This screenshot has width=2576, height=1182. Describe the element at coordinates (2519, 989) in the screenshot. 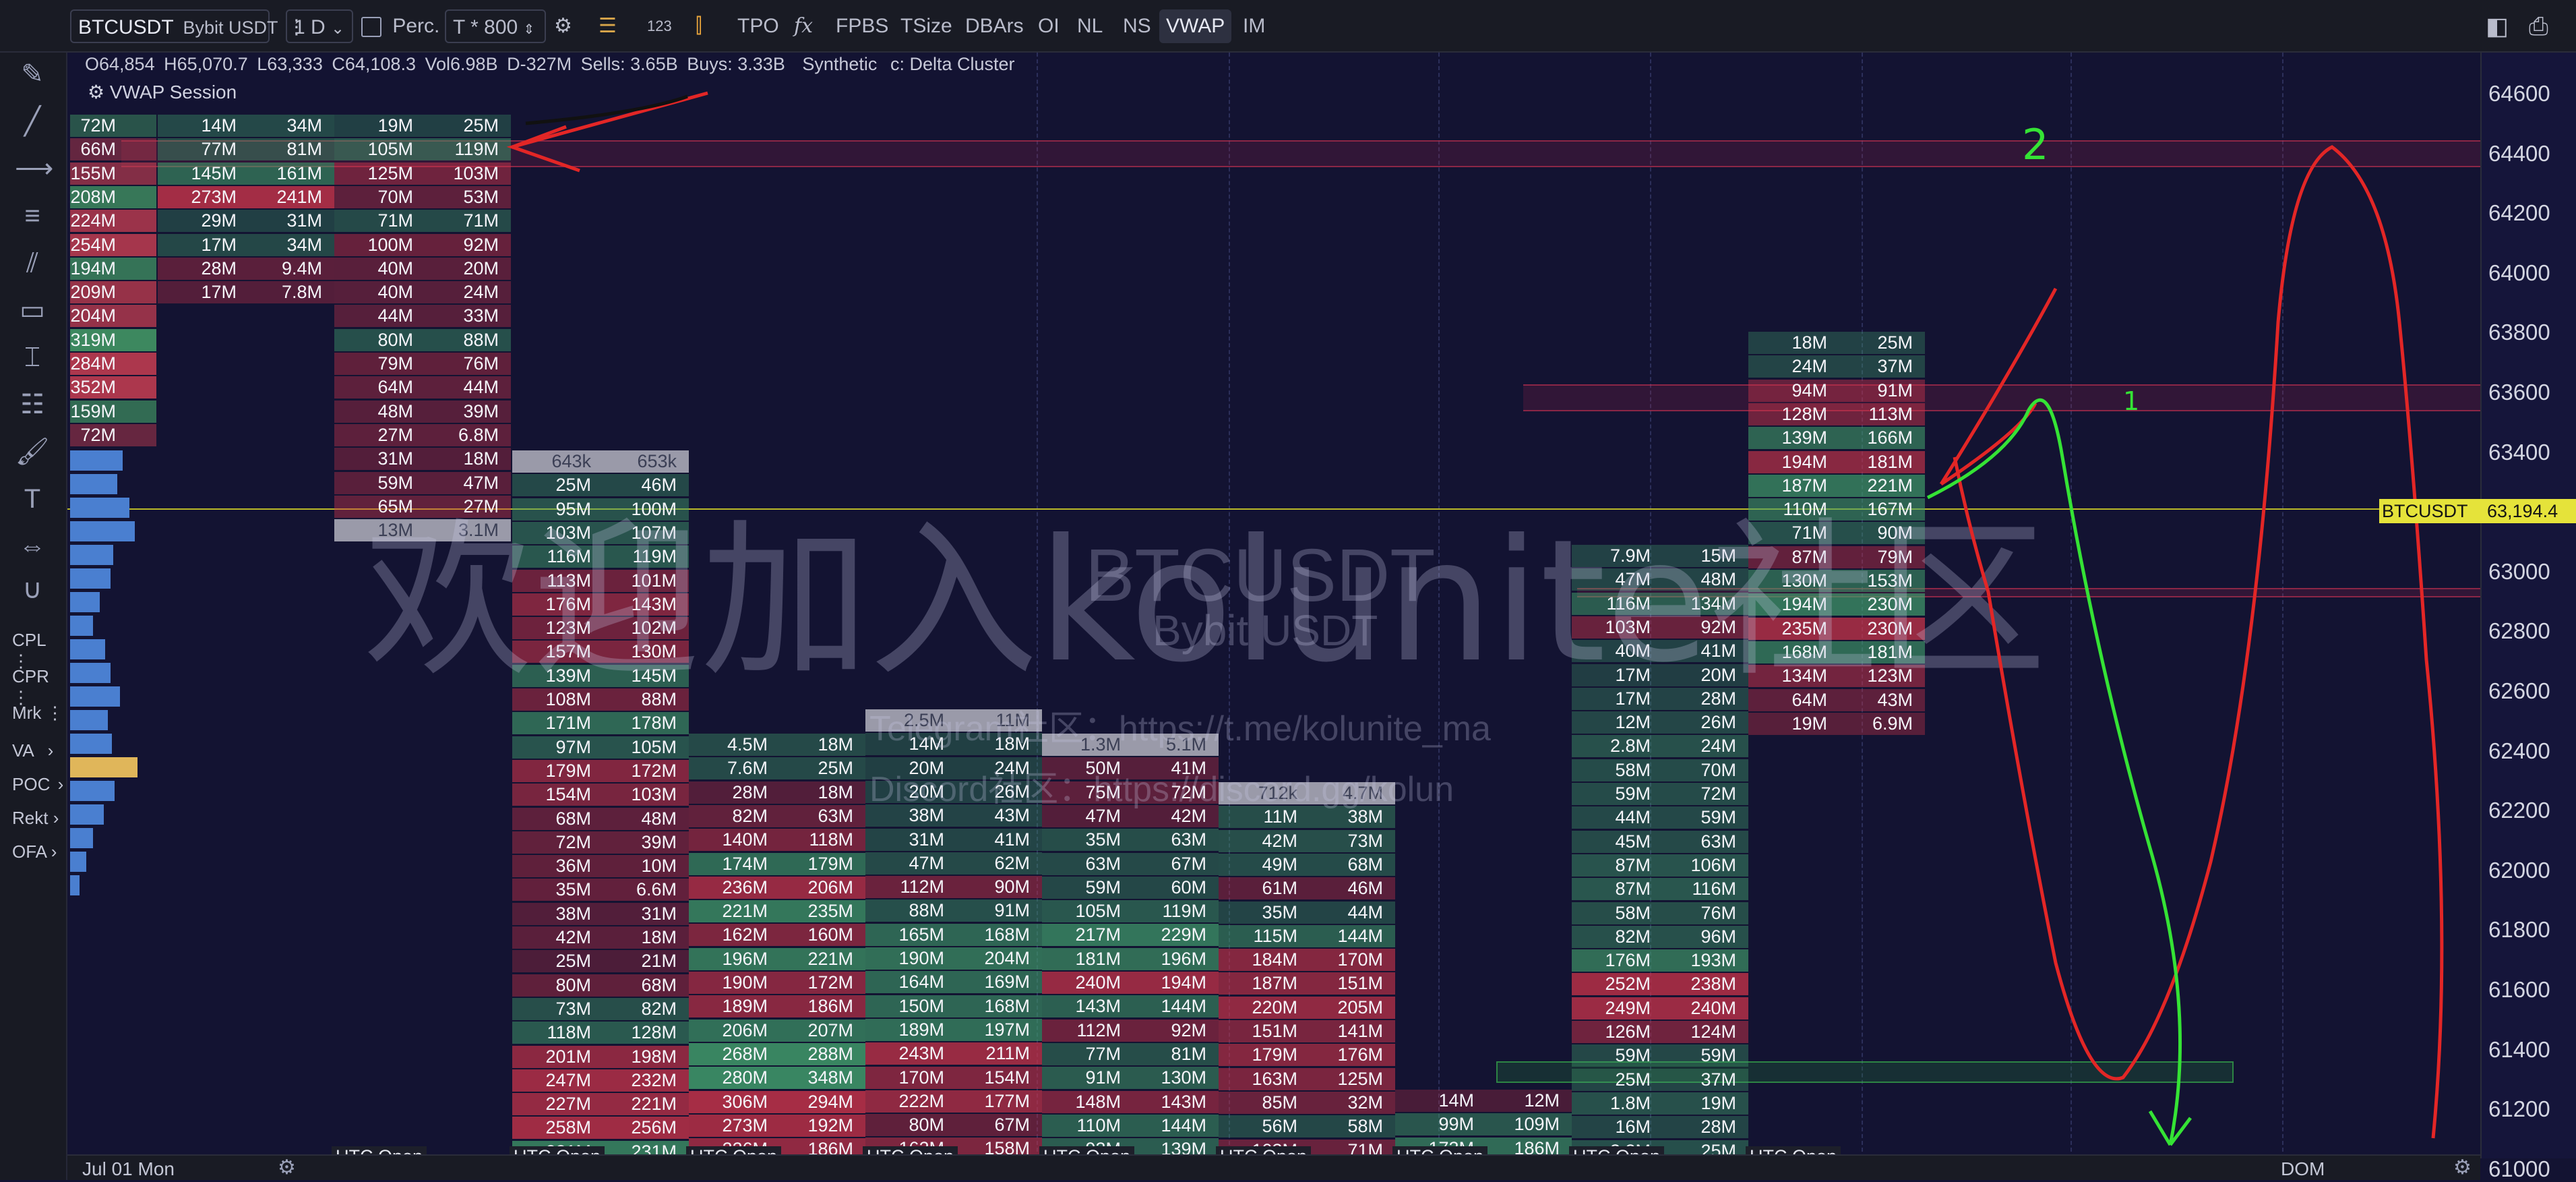

I see `price-tick-label: 61600` at that location.